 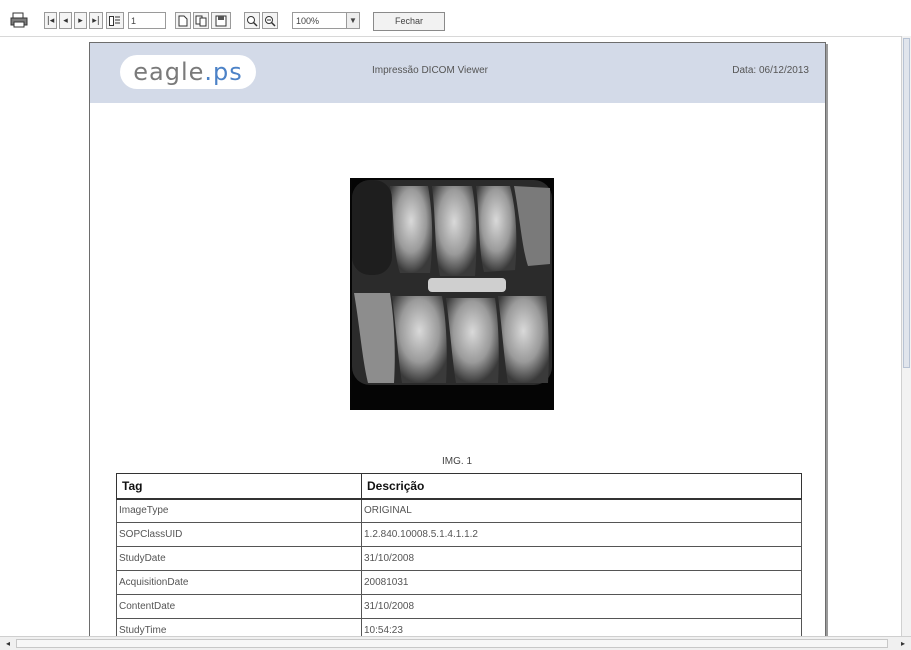 I want to click on zoom-select: 100% ▼, so click(x=326, y=20).